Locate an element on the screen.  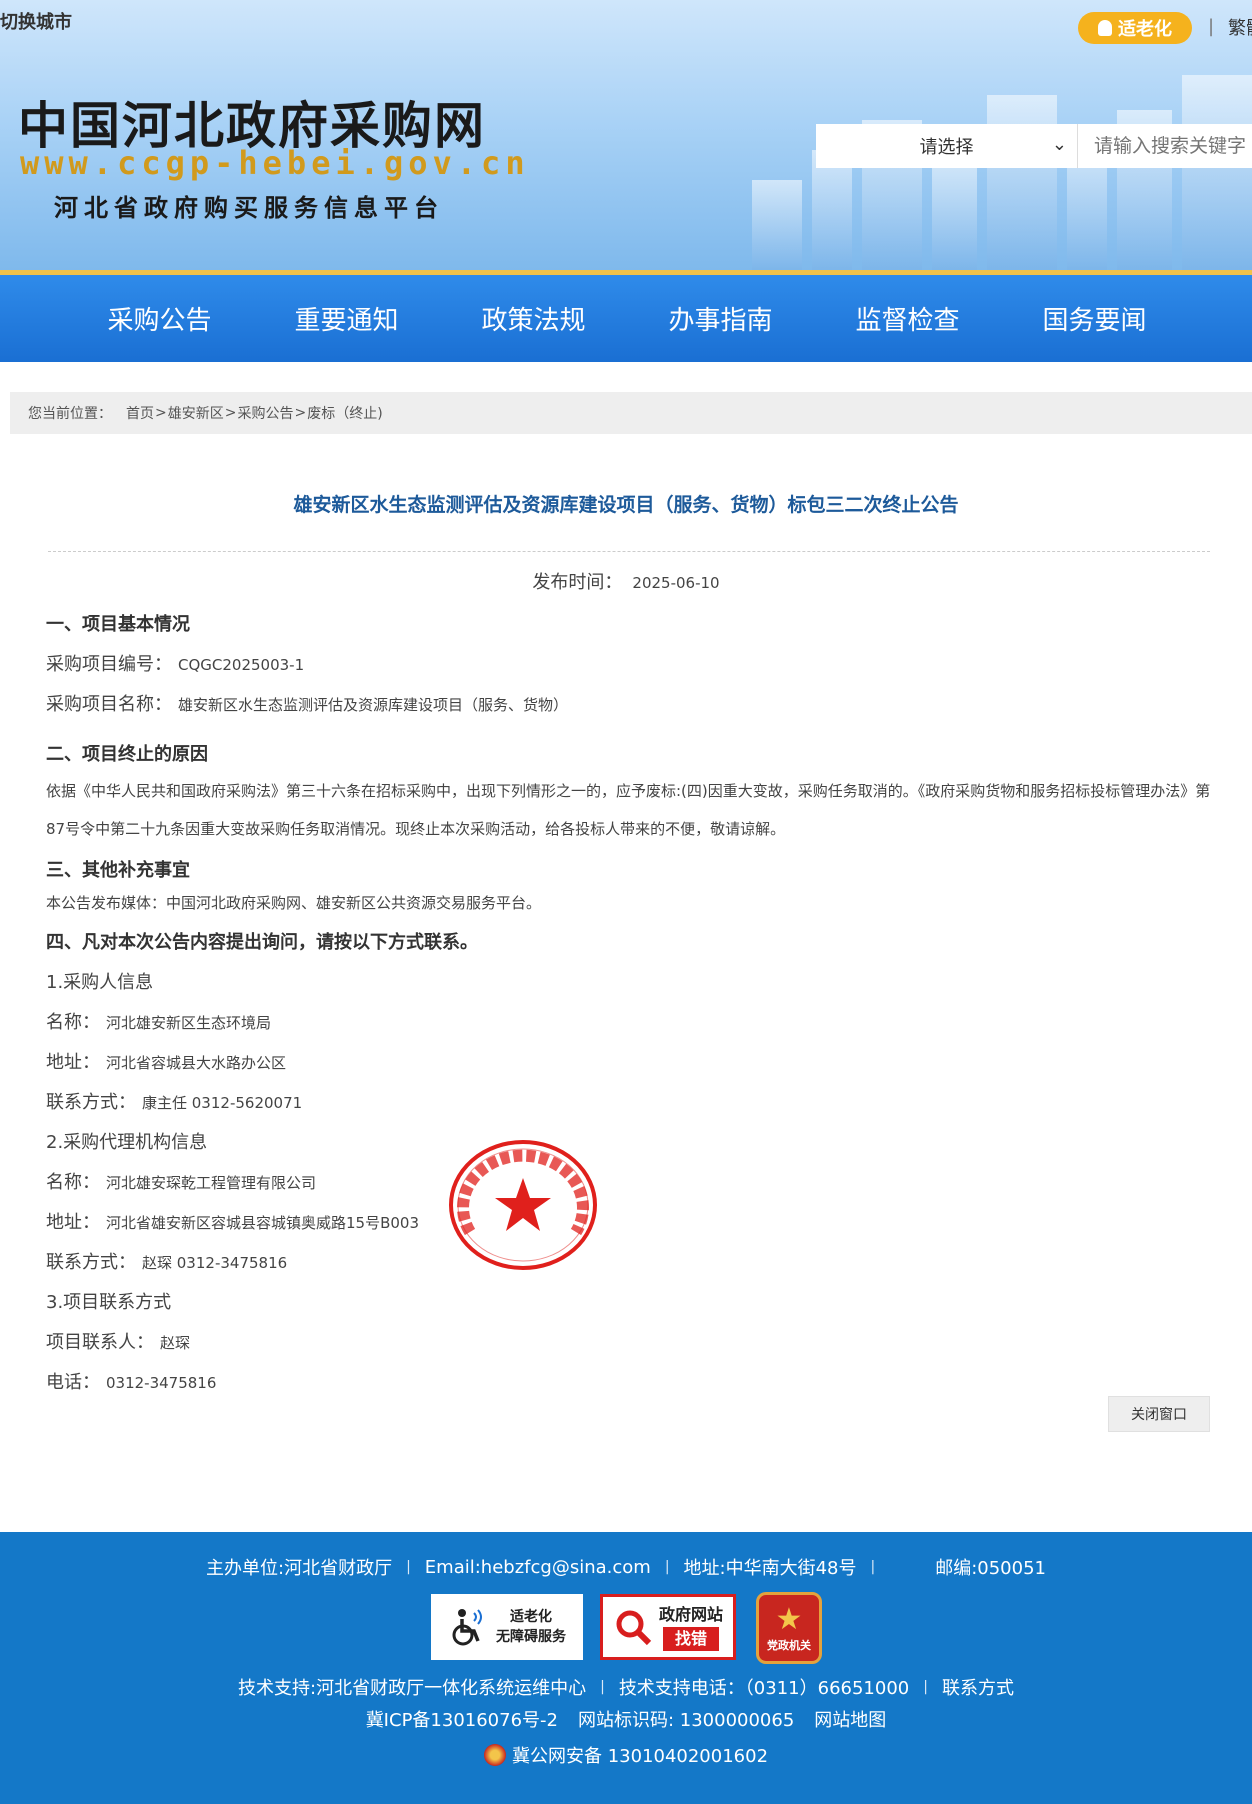
elder-mode-button: 适老化 is located at coordinates (1135, 28).